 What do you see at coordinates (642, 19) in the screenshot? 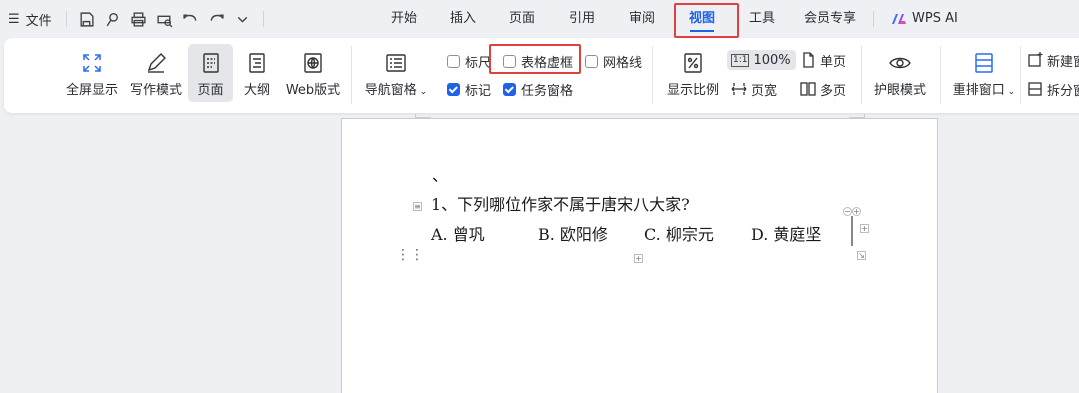
I see `tab-review: 审阅` at bounding box center [642, 19].